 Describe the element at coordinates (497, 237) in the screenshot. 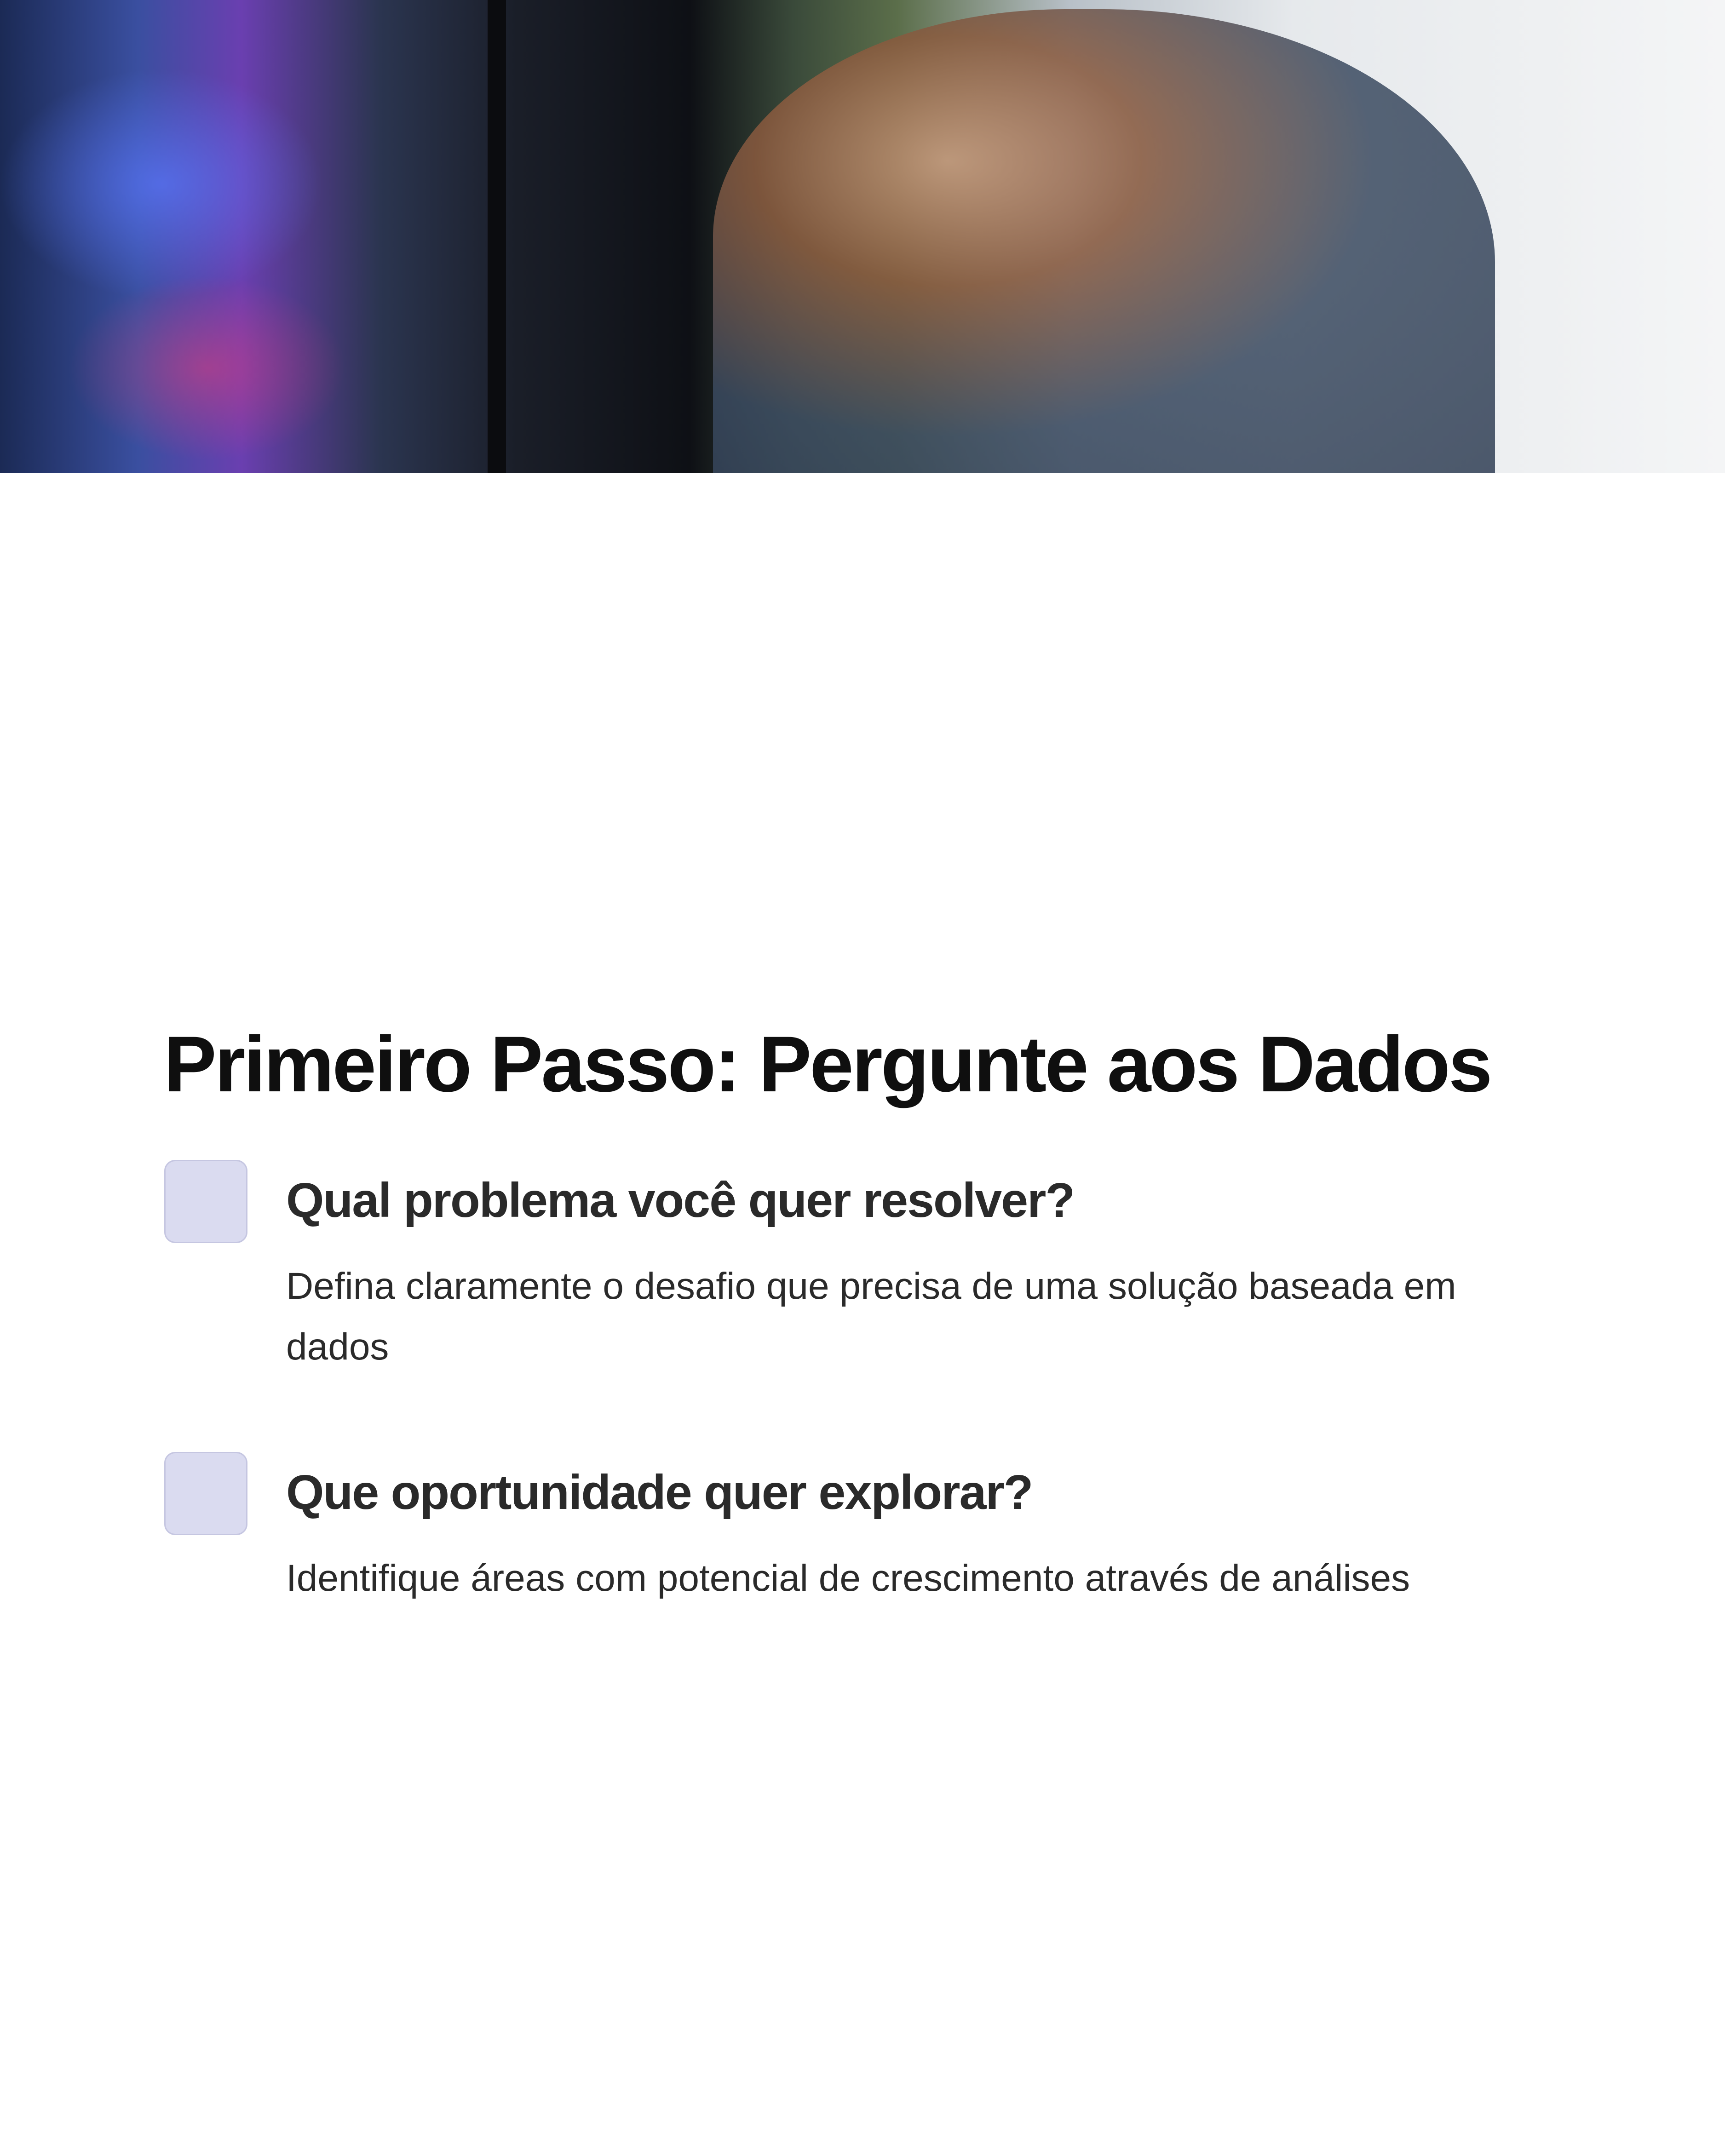

I see `hero-monitor-edge` at that location.